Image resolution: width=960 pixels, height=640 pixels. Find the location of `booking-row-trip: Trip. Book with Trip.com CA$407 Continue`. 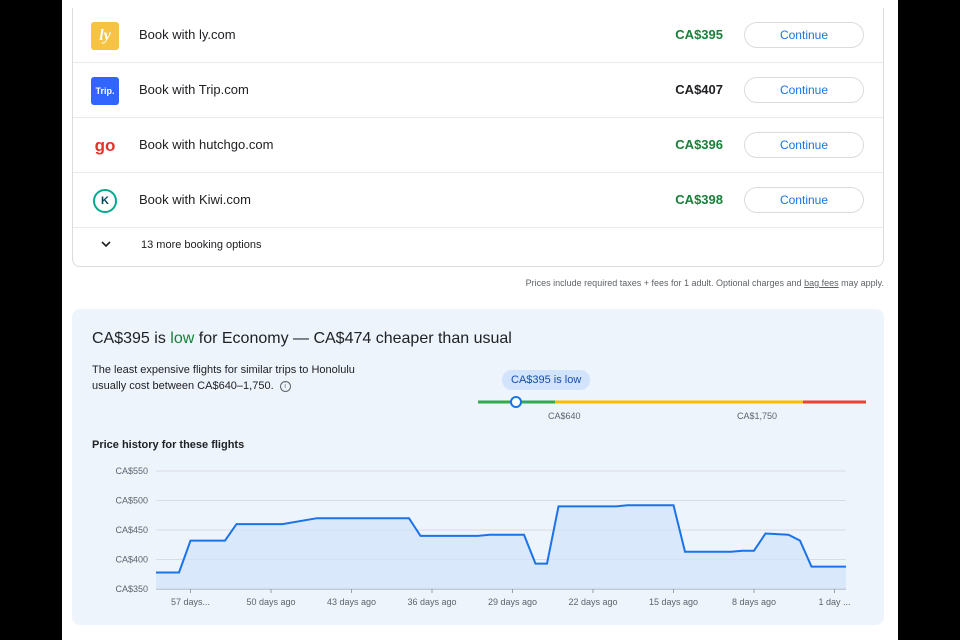

booking-row-trip: Trip. Book with Trip.com CA$407 Continue is located at coordinates (478, 90).